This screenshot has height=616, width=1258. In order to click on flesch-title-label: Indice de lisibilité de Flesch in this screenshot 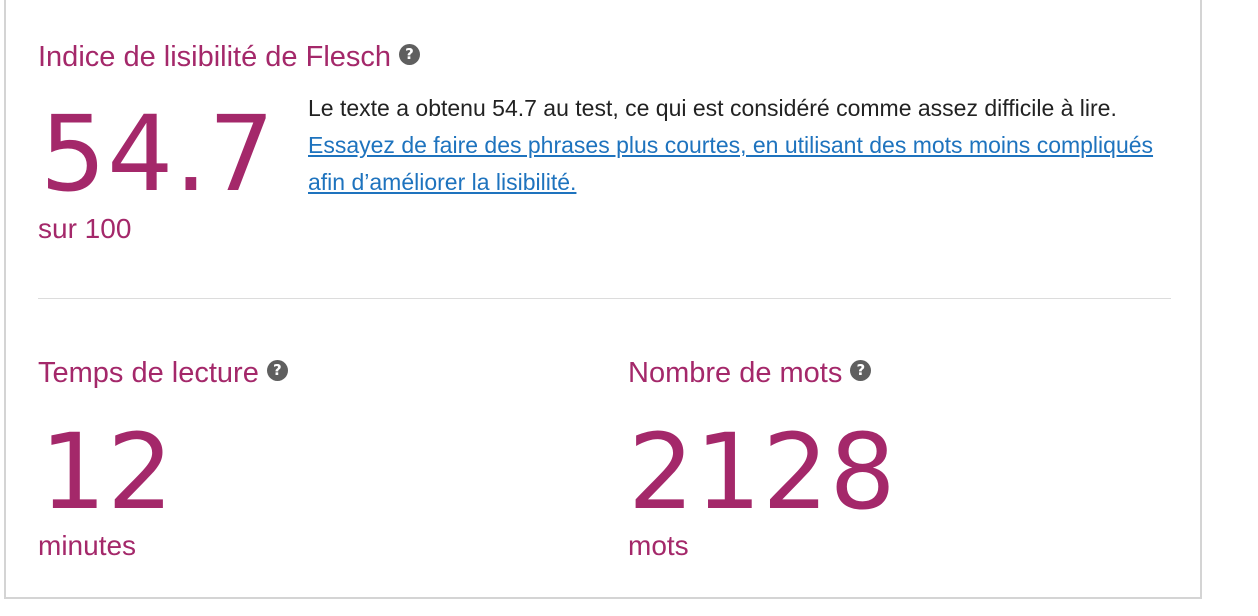, I will do `click(215, 57)`.